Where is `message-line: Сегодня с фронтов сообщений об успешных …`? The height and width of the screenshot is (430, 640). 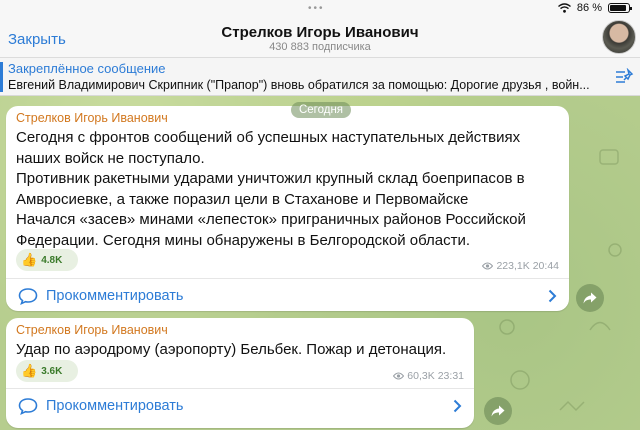
message-line: Сегодня с фронтов сообщений об успешных … is located at coordinates (268, 137).